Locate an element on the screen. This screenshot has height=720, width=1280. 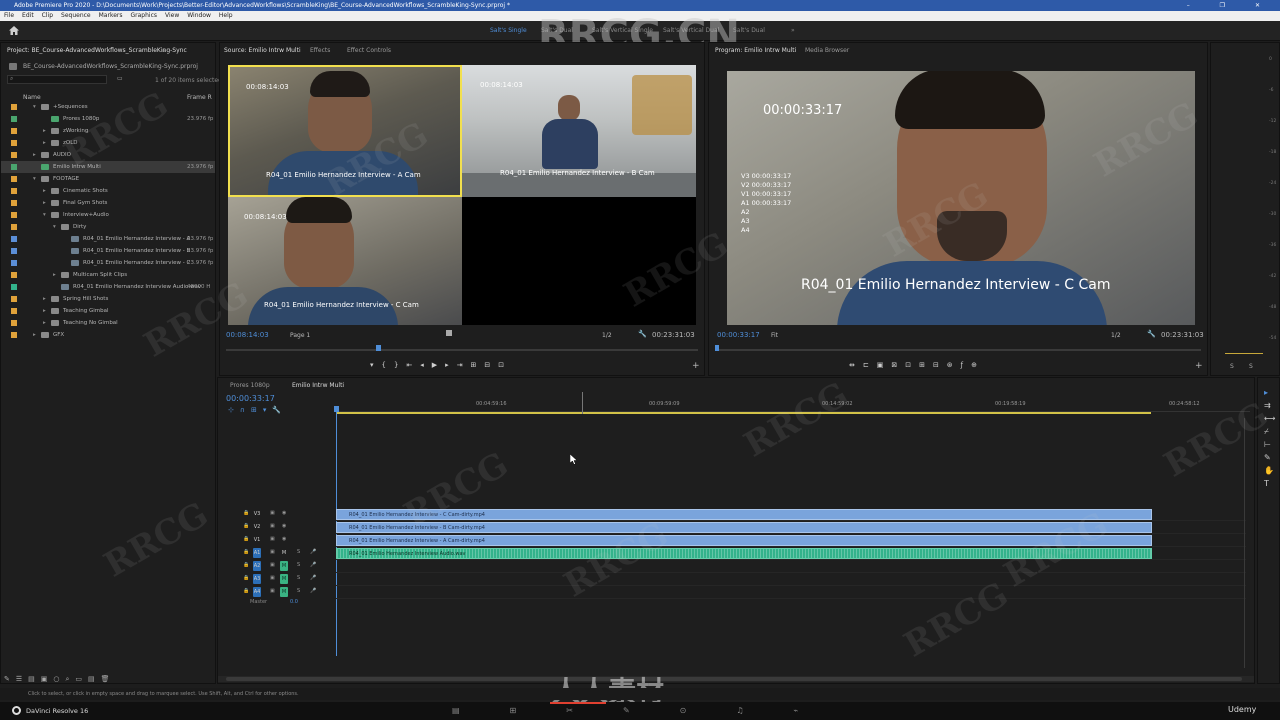
track-select-tool-icon: ⇉ is located at coordinates (1269, 405).